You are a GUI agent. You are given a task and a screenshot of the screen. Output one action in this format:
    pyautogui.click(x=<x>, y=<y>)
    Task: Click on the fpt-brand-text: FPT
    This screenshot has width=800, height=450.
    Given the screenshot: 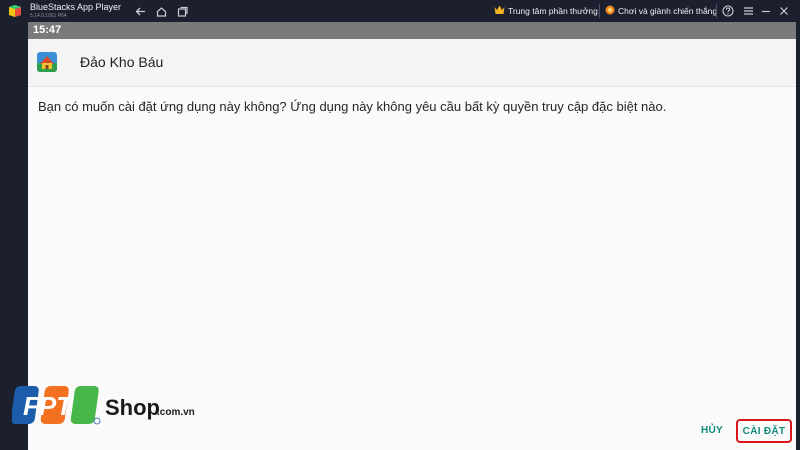 What is the action you would take?
    pyautogui.click(x=48, y=406)
    